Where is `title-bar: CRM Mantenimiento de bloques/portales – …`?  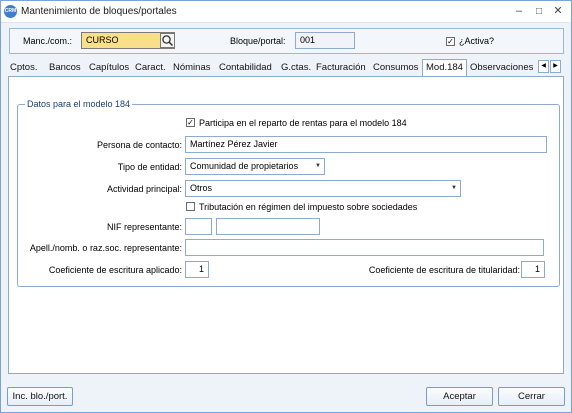 title-bar: CRM Mantenimiento de bloques/portales – … is located at coordinates (286, 12).